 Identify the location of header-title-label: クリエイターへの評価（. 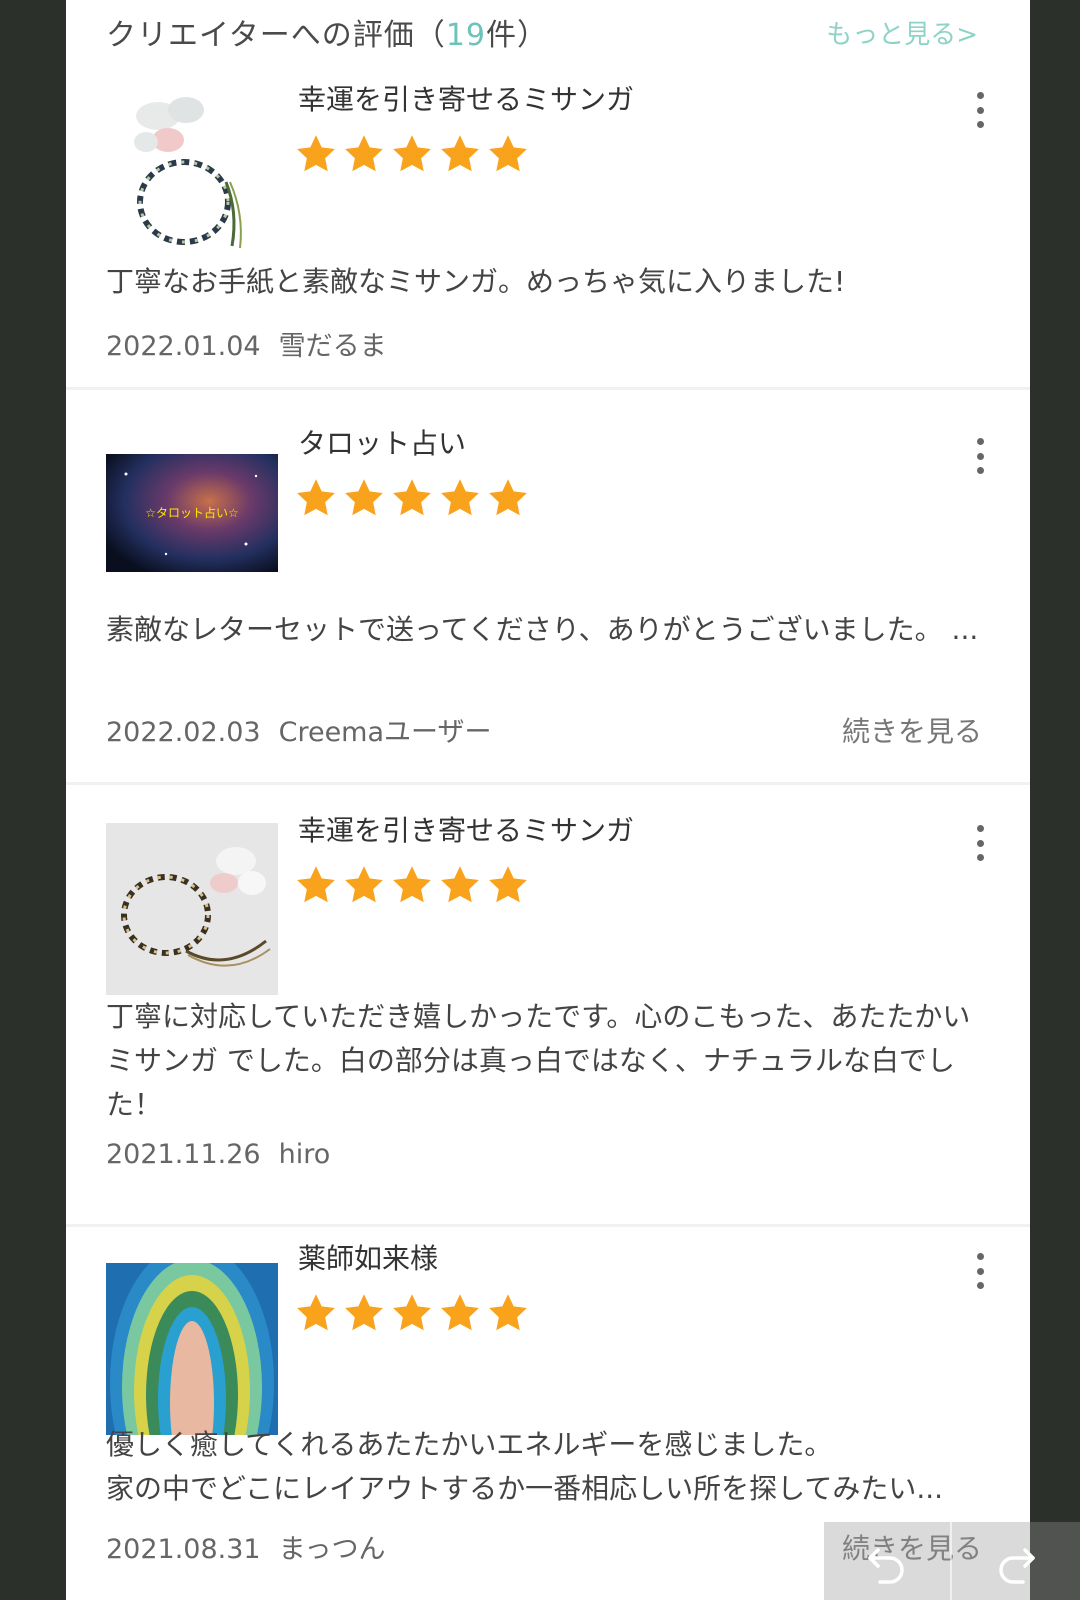
(276, 35).